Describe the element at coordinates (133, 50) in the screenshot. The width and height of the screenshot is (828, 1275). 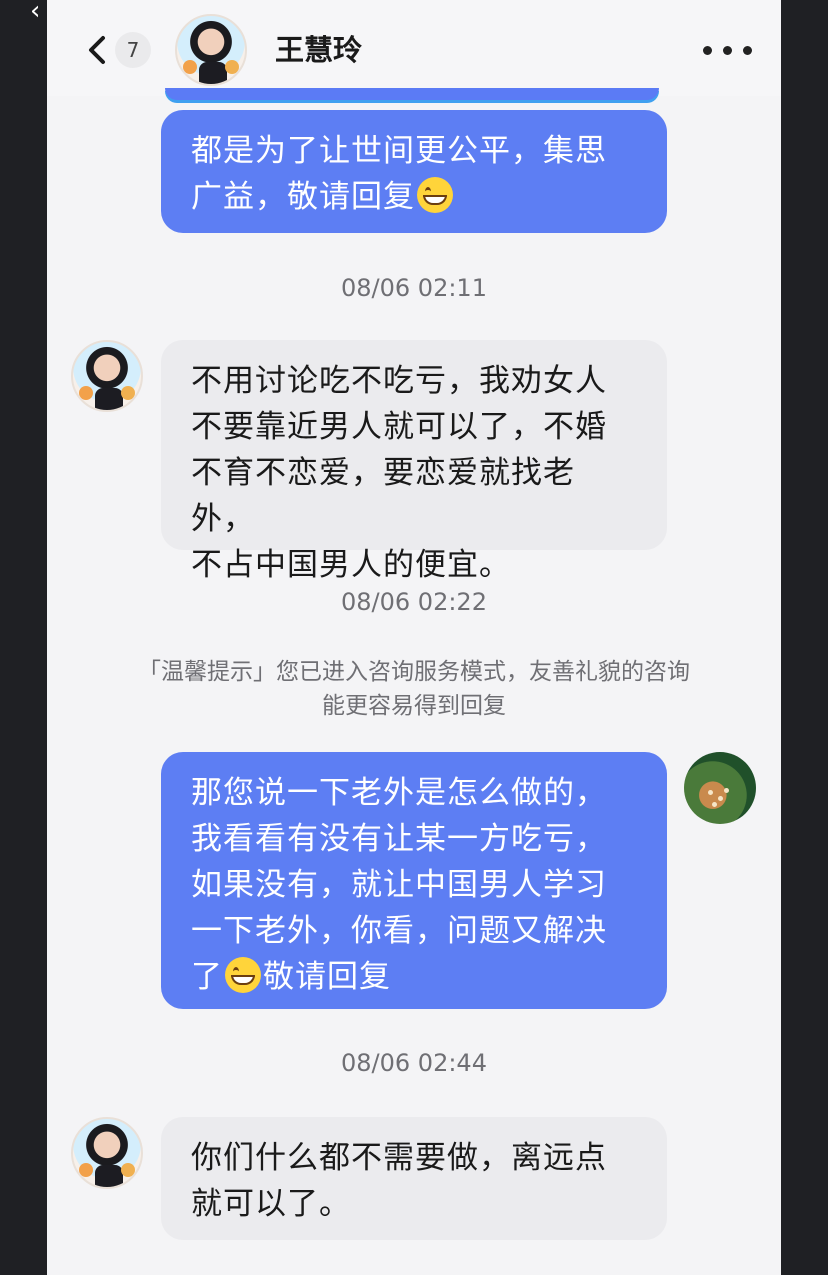
I see `unread-count-badge: 7` at that location.